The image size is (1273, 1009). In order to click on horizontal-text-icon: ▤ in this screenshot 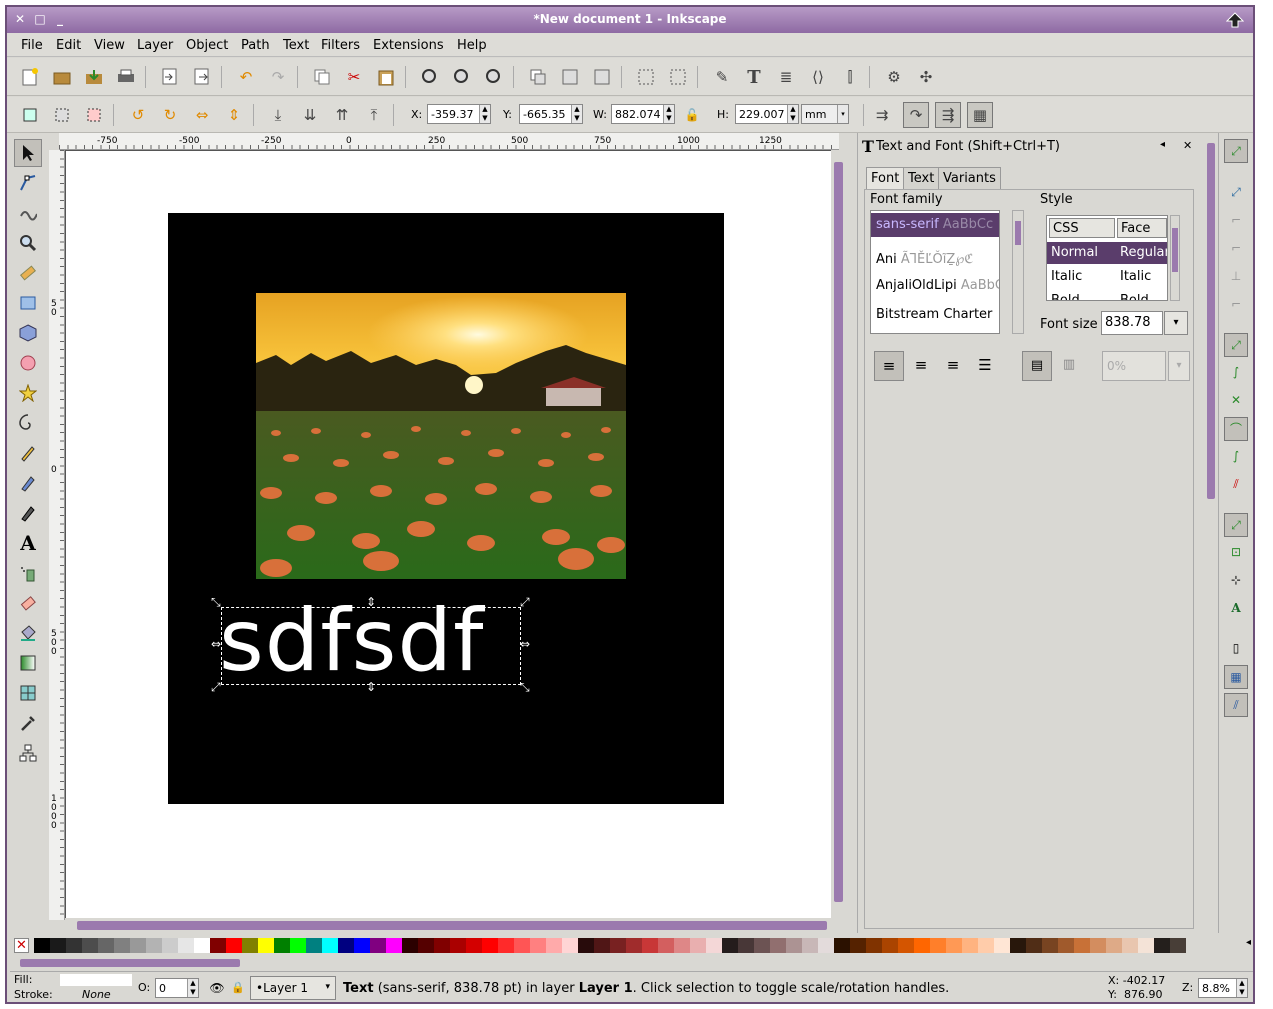, I will do `click(1037, 366)`.